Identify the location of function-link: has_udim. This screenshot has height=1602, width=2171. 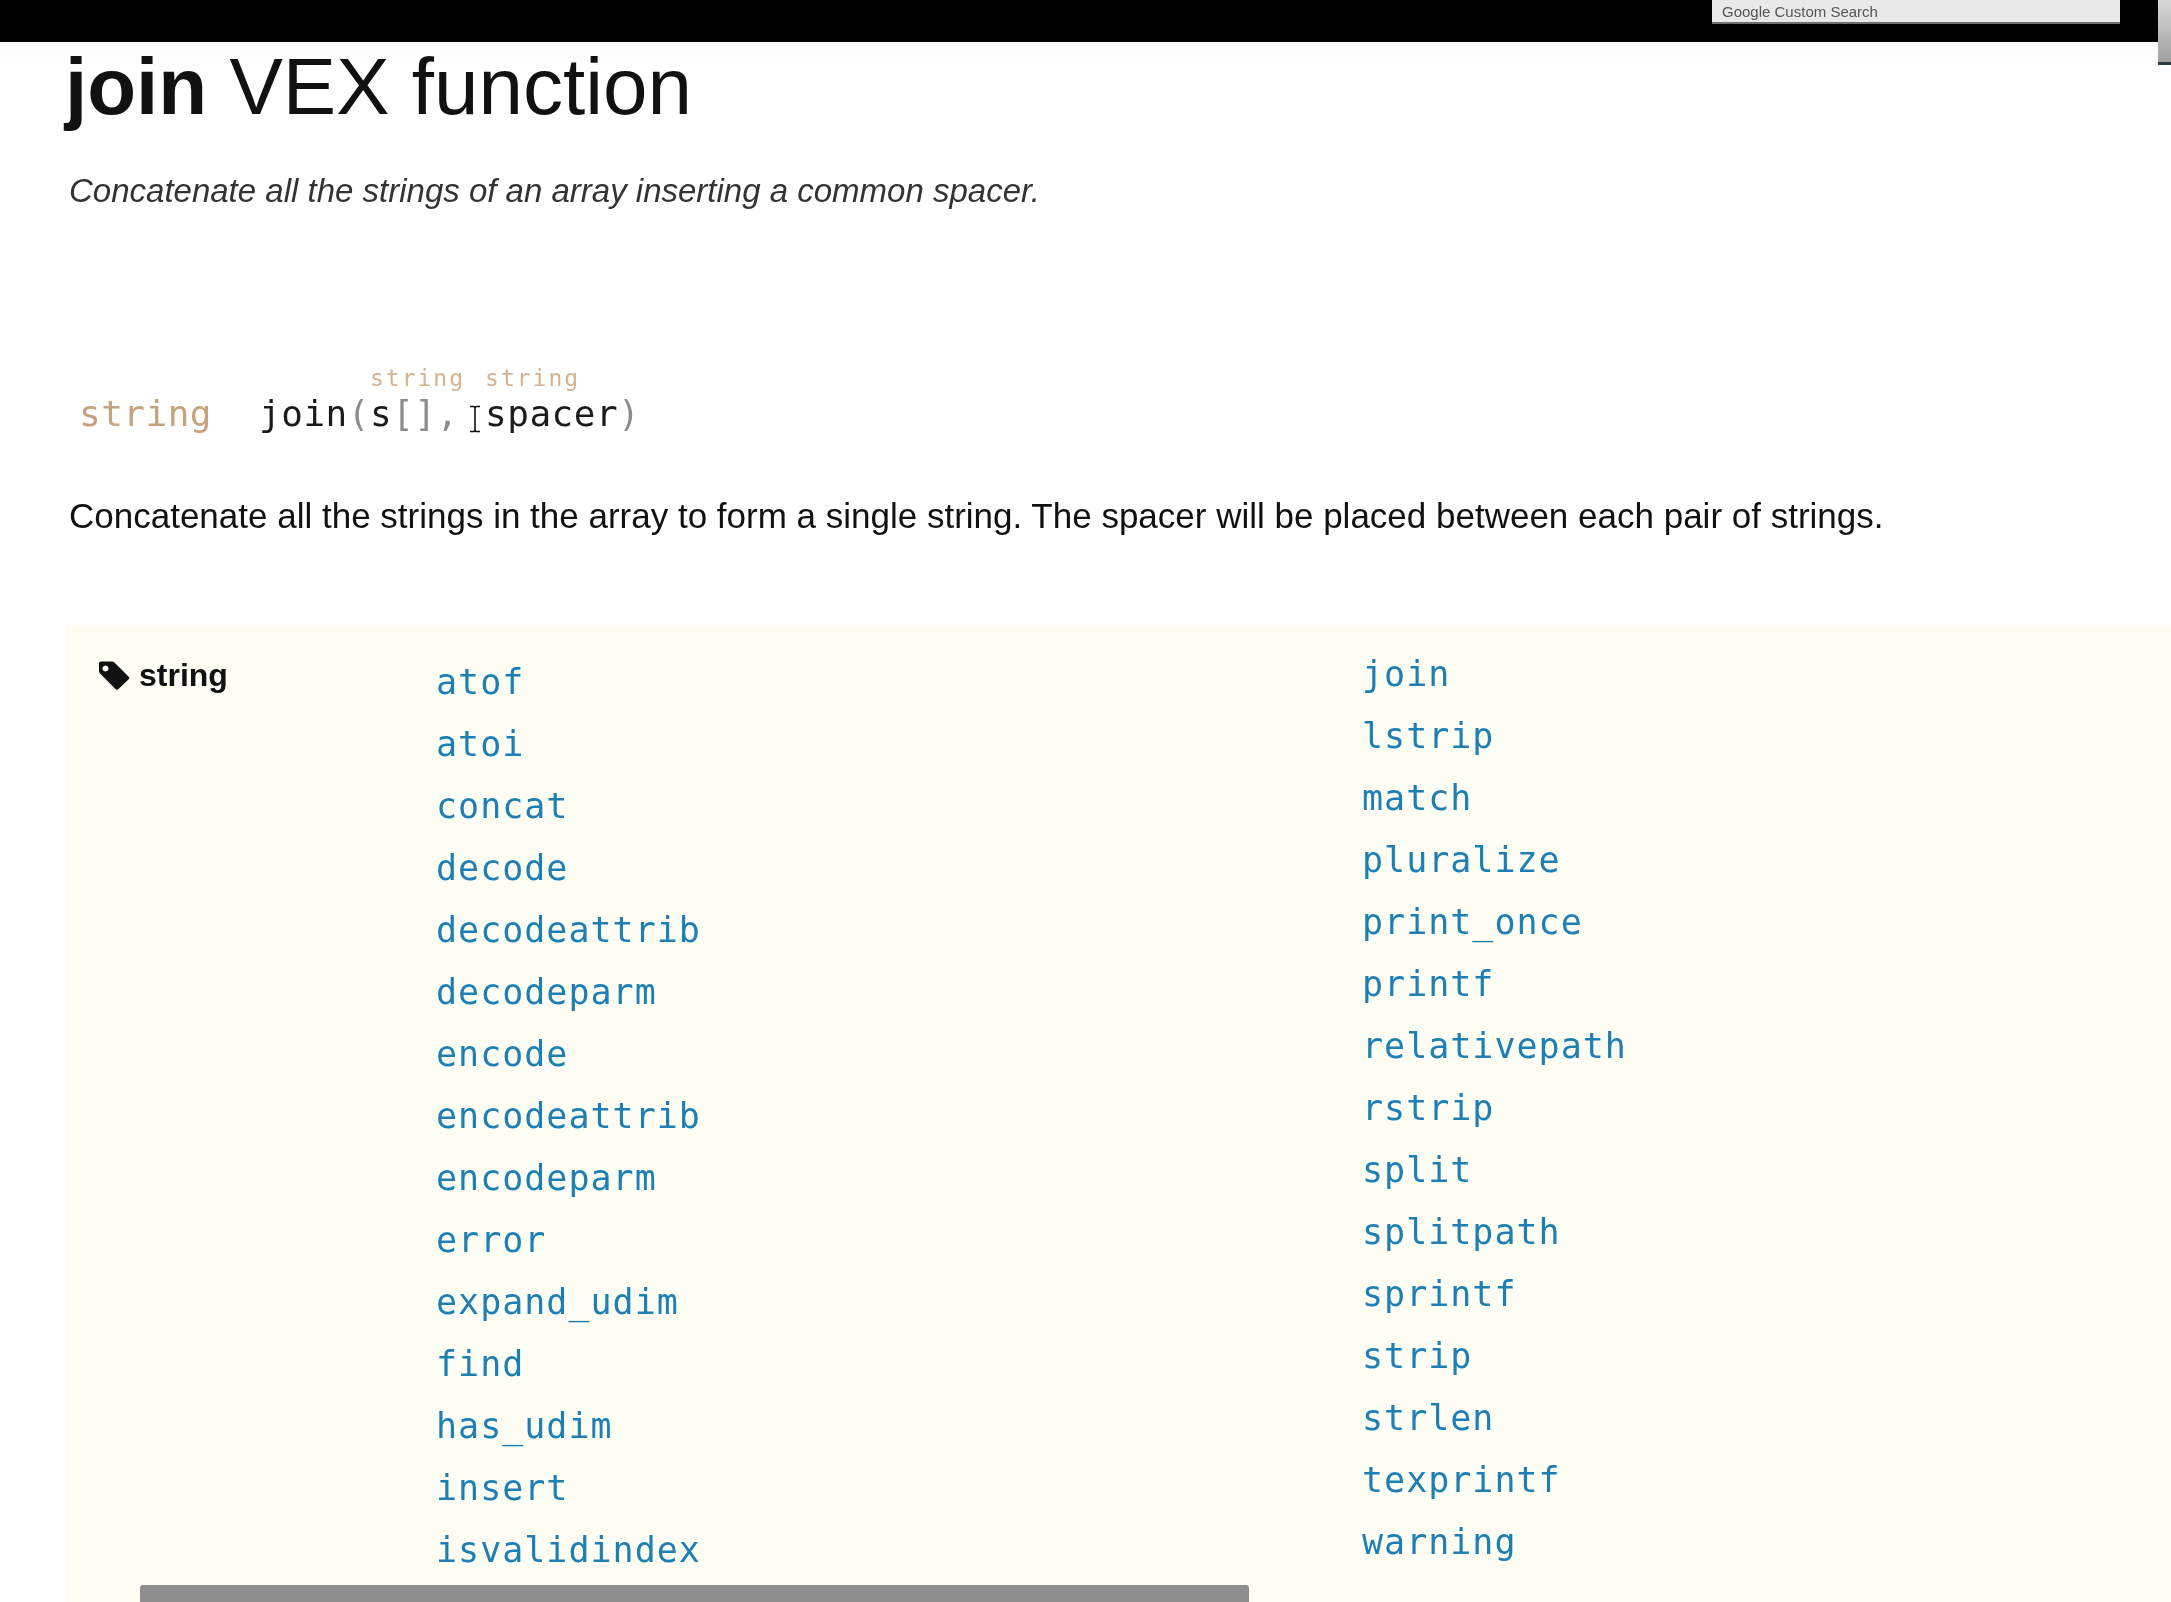
(524, 1426).